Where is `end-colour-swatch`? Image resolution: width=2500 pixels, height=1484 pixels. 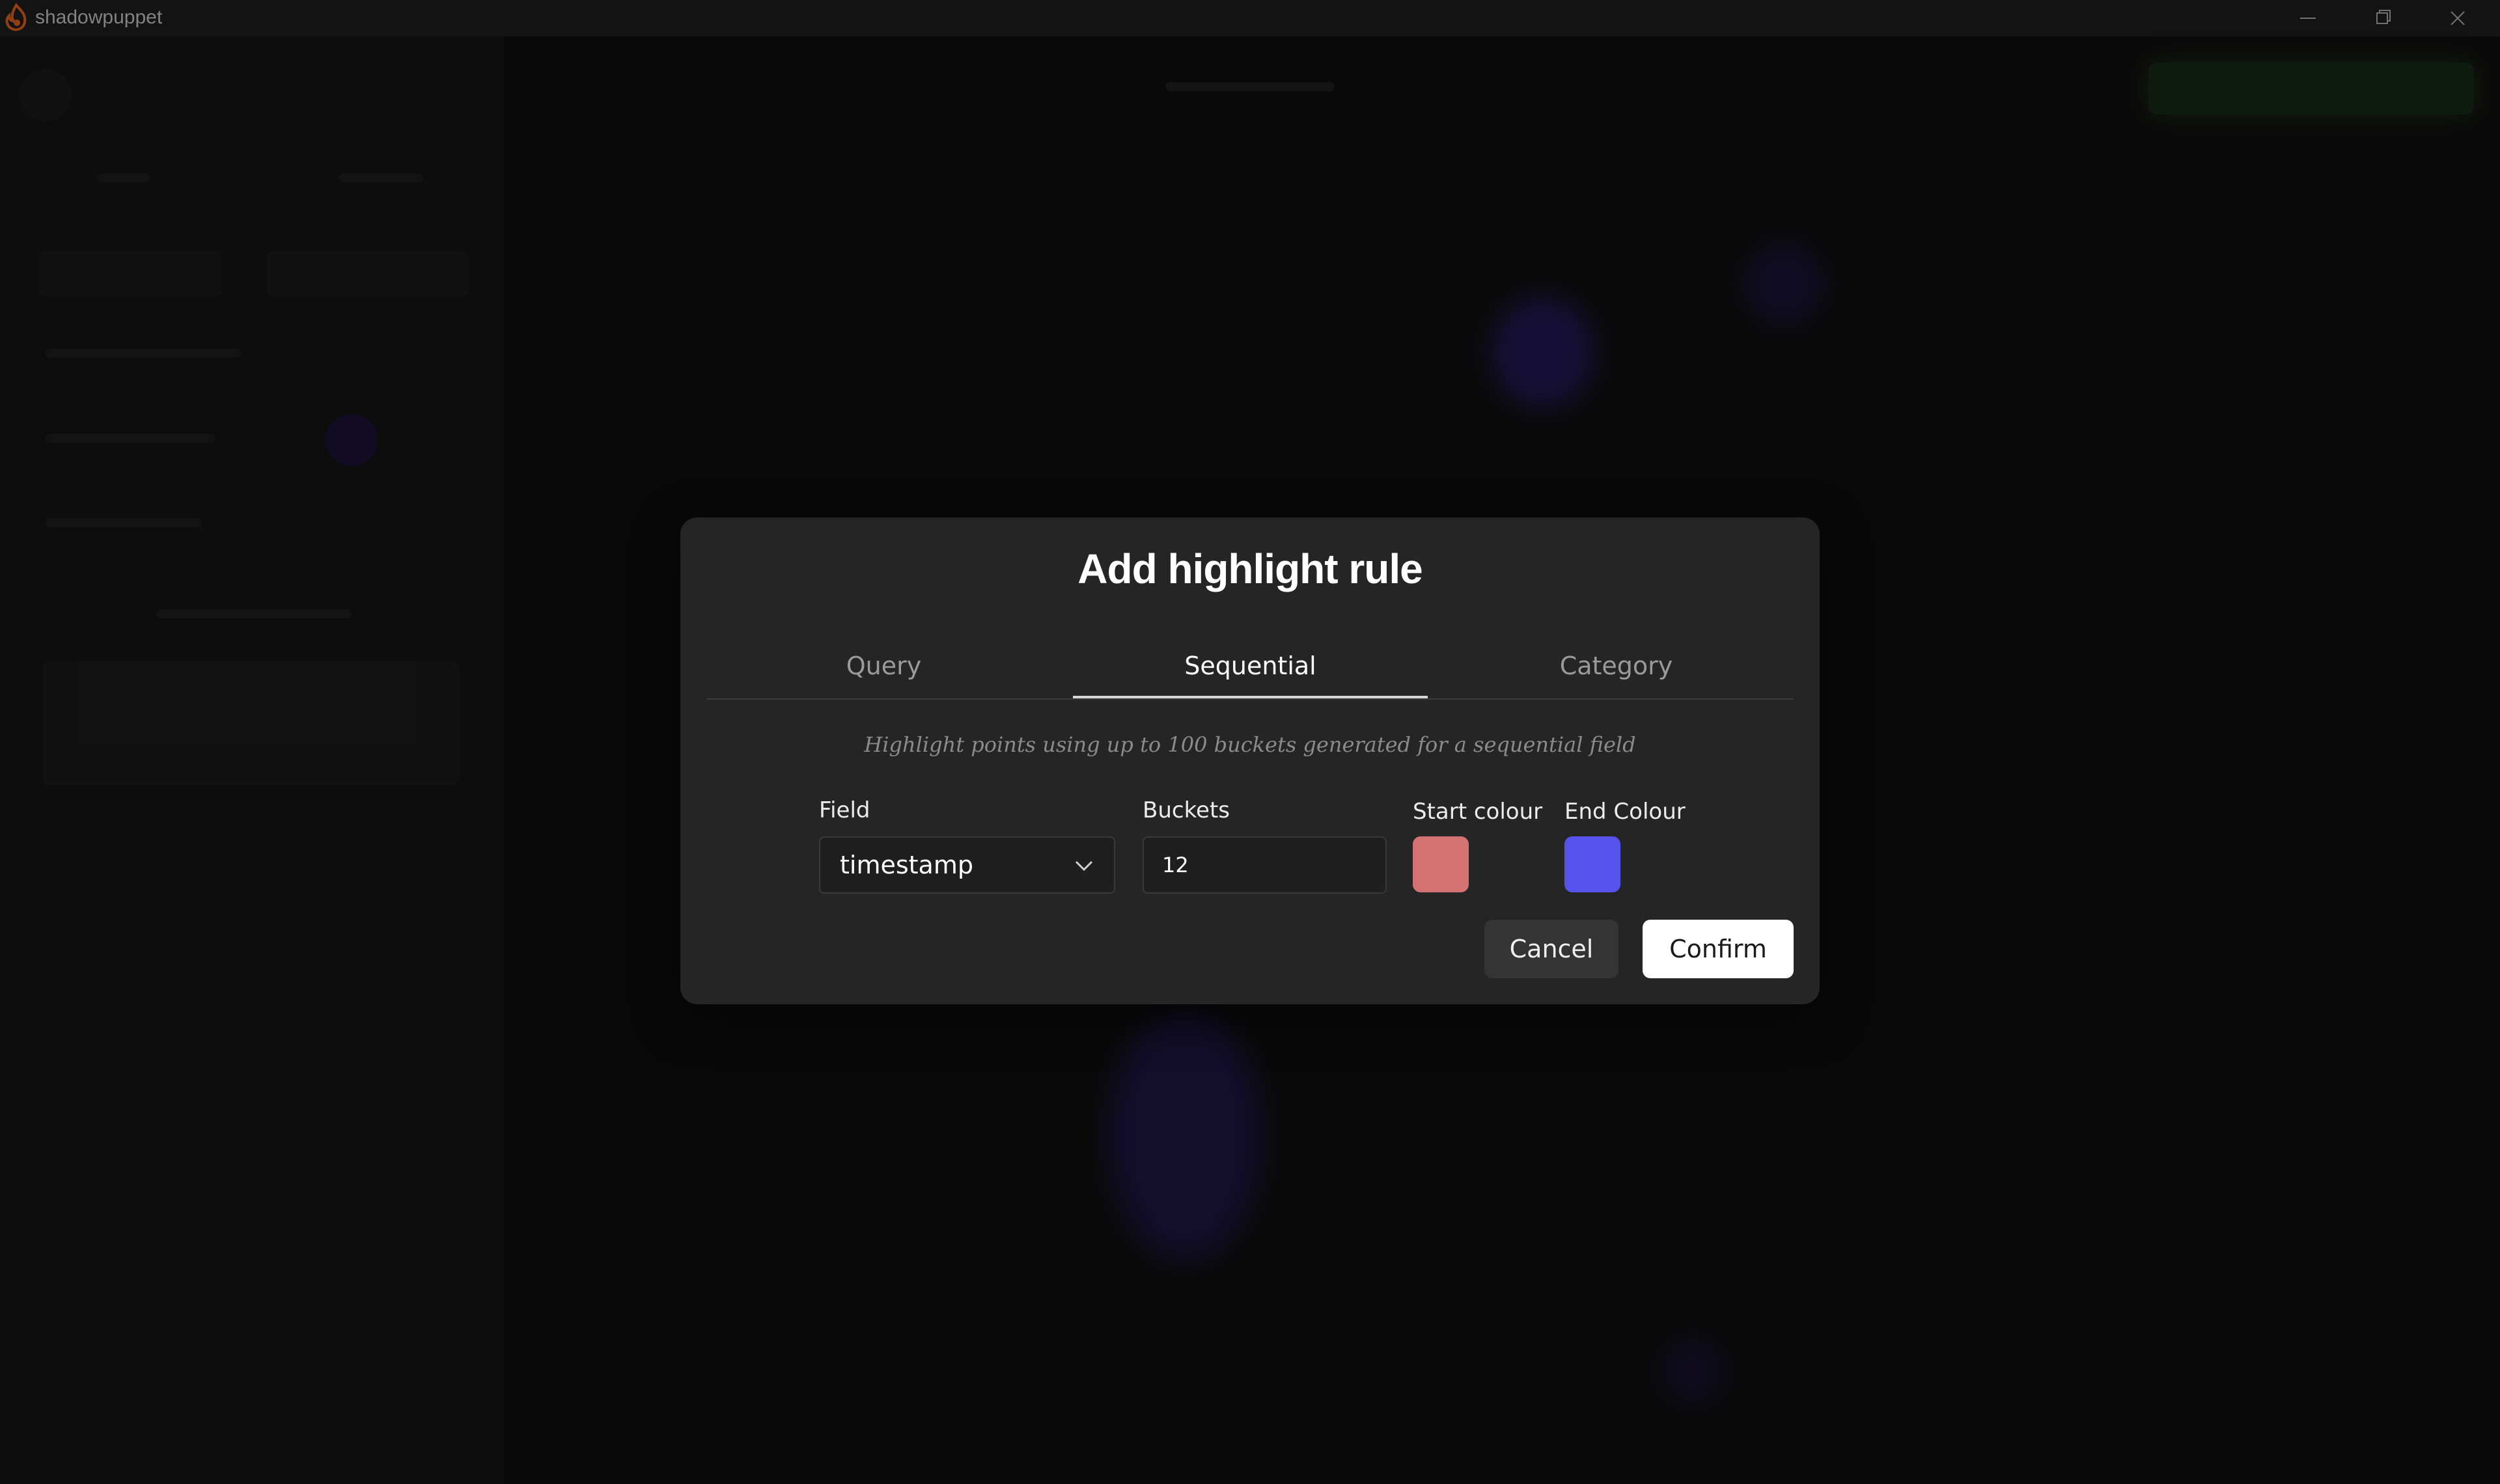 end-colour-swatch is located at coordinates (1592, 864).